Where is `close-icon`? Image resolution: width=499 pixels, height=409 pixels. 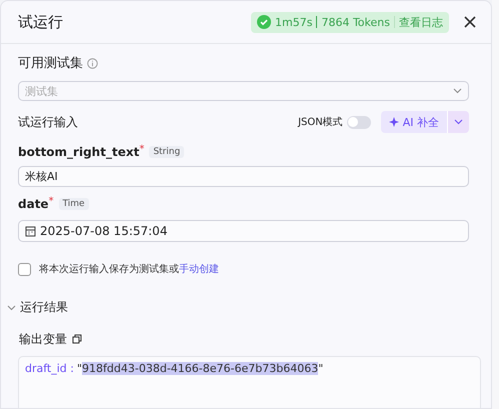 close-icon is located at coordinates (470, 22).